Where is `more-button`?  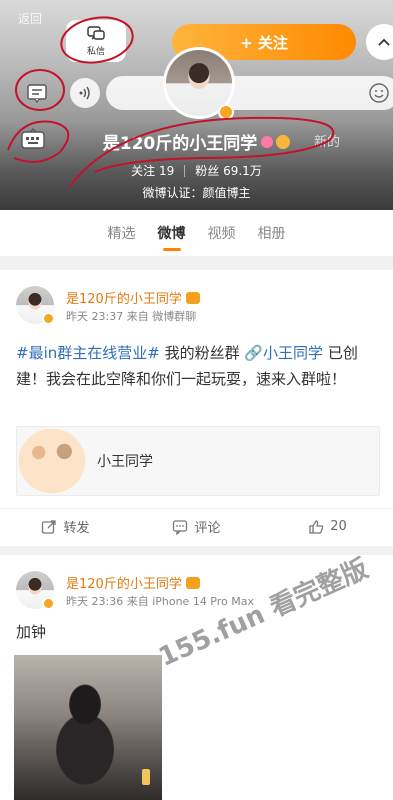 more-button is located at coordinates (379, 42).